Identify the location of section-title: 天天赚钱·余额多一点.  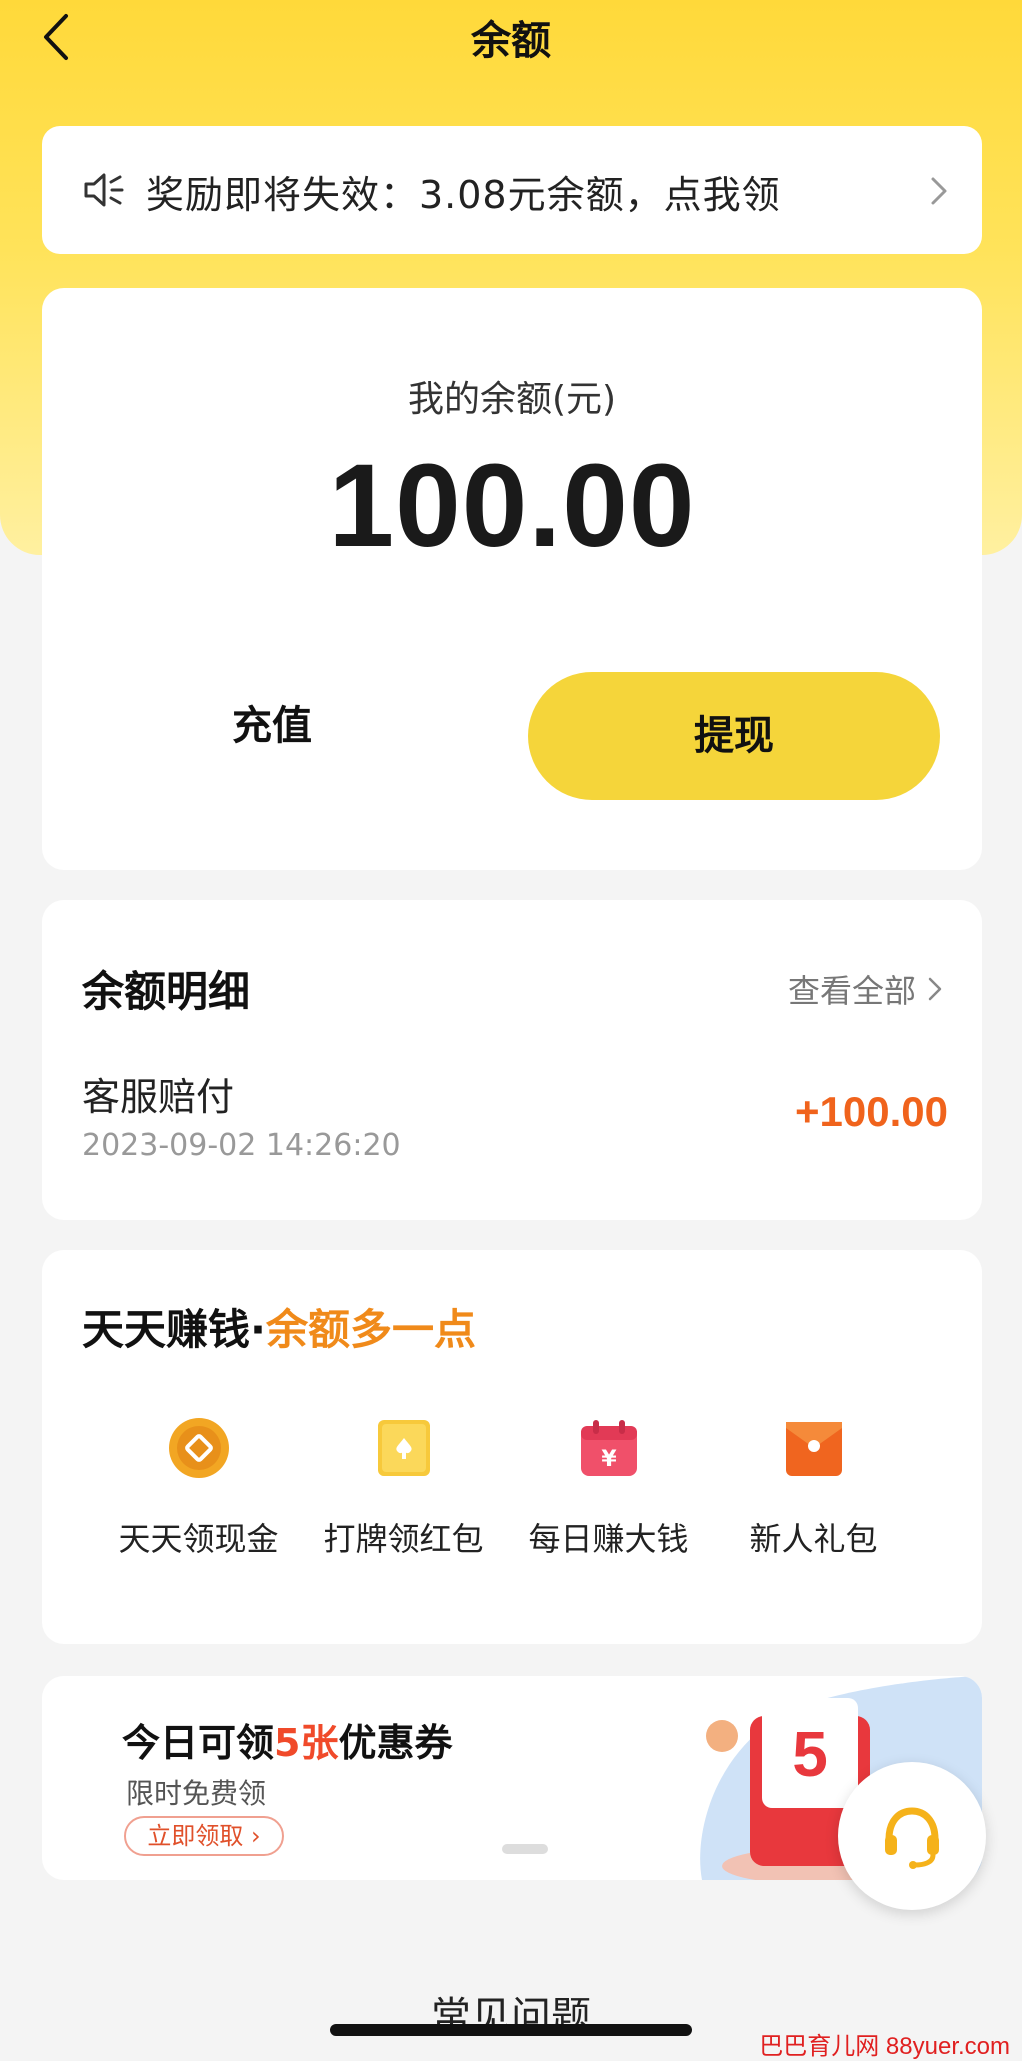
(279, 1326).